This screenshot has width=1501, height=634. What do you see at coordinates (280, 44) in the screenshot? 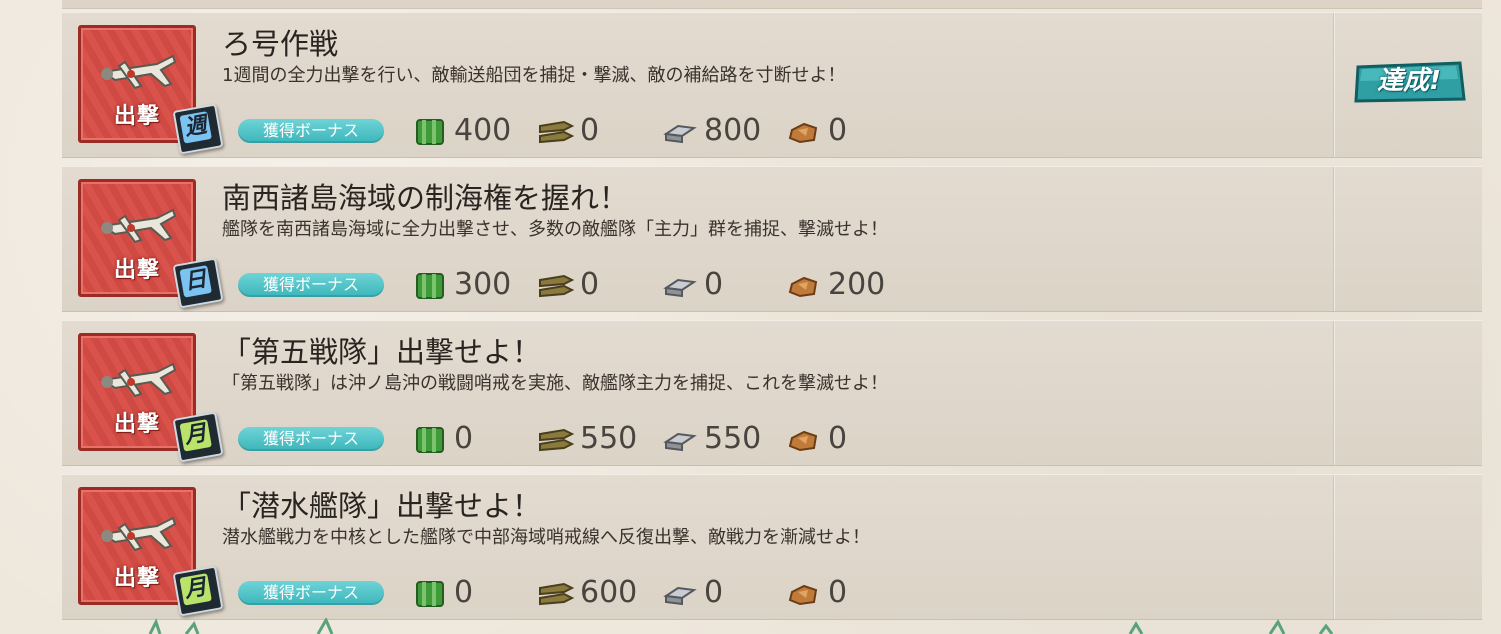
I see `quest-title: ろ号作戦` at bounding box center [280, 44].